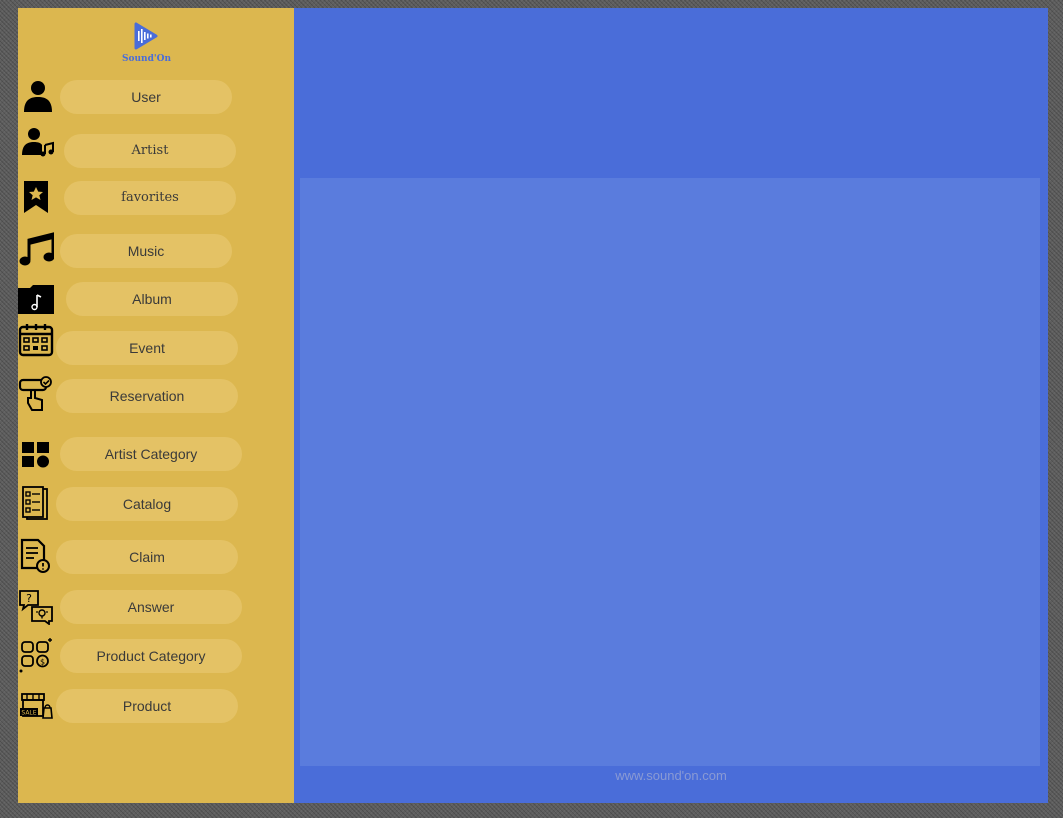 The image size is (1063, 818). What do you see at coordinates (38, 142) in the screenshot?
I see `artist-icon` at bounding box center [38, 142].